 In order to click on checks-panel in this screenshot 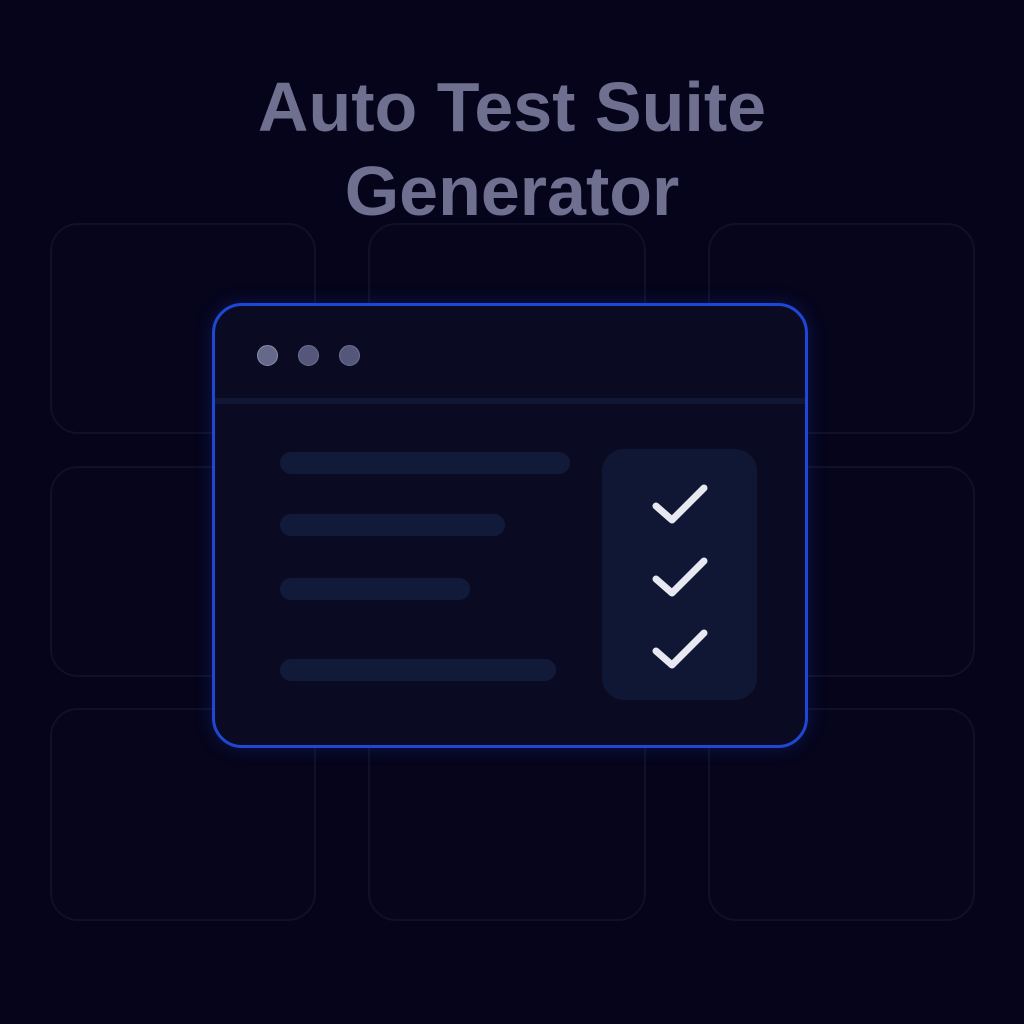, I will do `click(679, 574)`.